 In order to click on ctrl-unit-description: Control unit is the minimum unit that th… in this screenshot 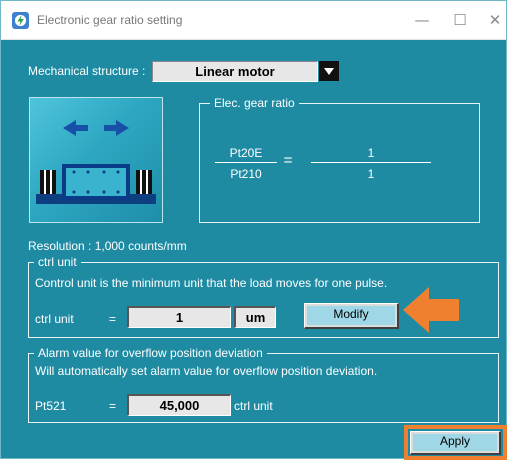, I will do `click(211, 283)`.